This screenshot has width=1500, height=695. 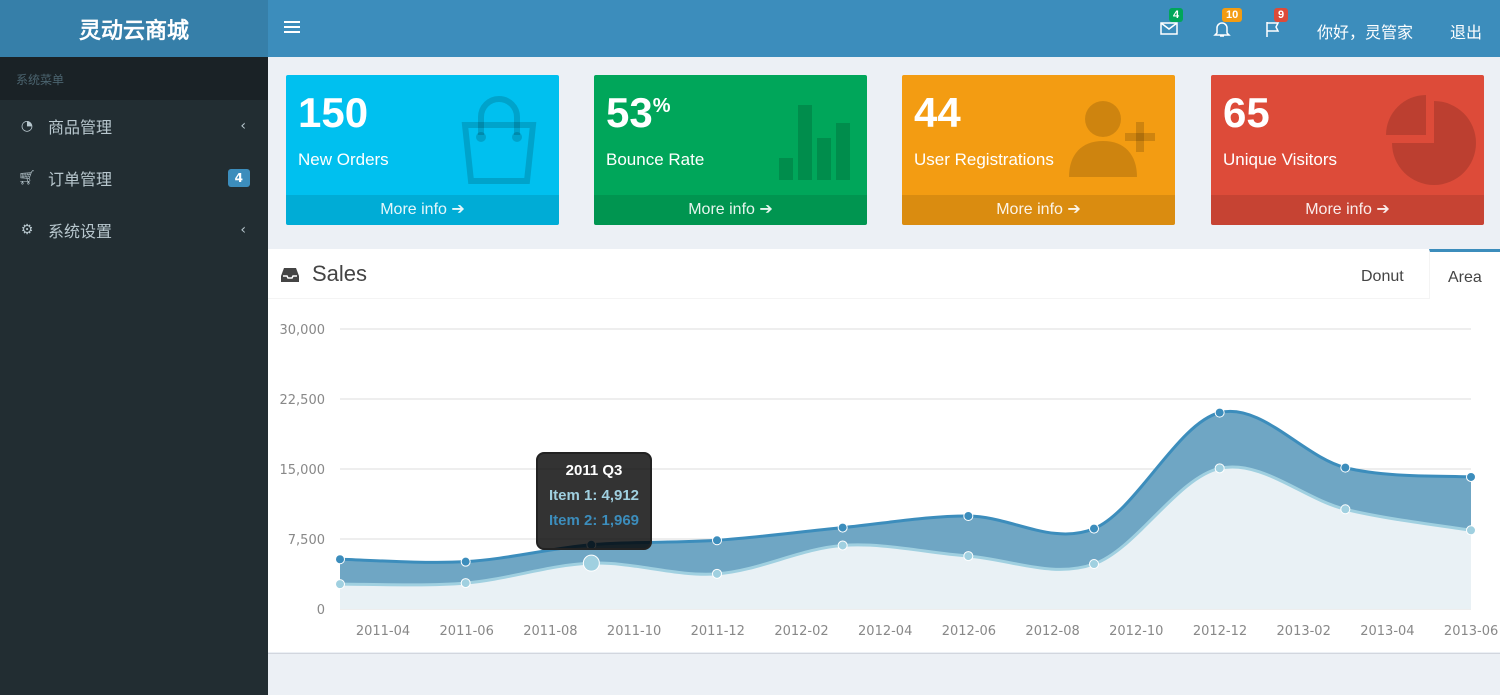 I want to click on y-tick-label: 30,000, so click(x=303, y=330).